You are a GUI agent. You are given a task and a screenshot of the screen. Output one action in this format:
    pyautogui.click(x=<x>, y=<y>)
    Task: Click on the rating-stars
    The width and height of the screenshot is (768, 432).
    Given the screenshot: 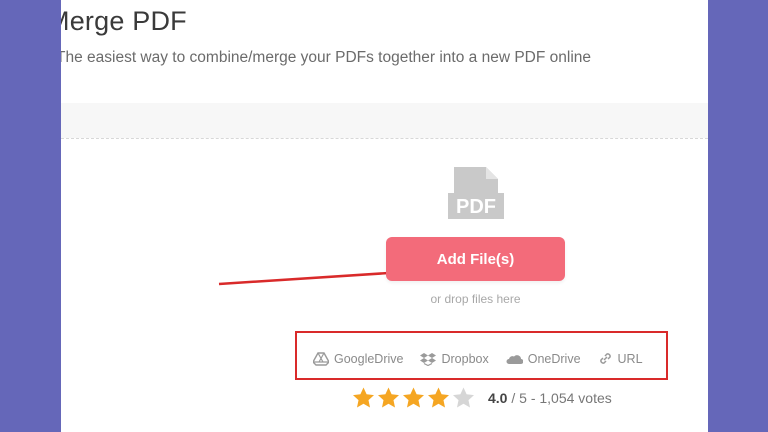 What is the action you would take?
    pyautogui.click(x=413, y=398)
    